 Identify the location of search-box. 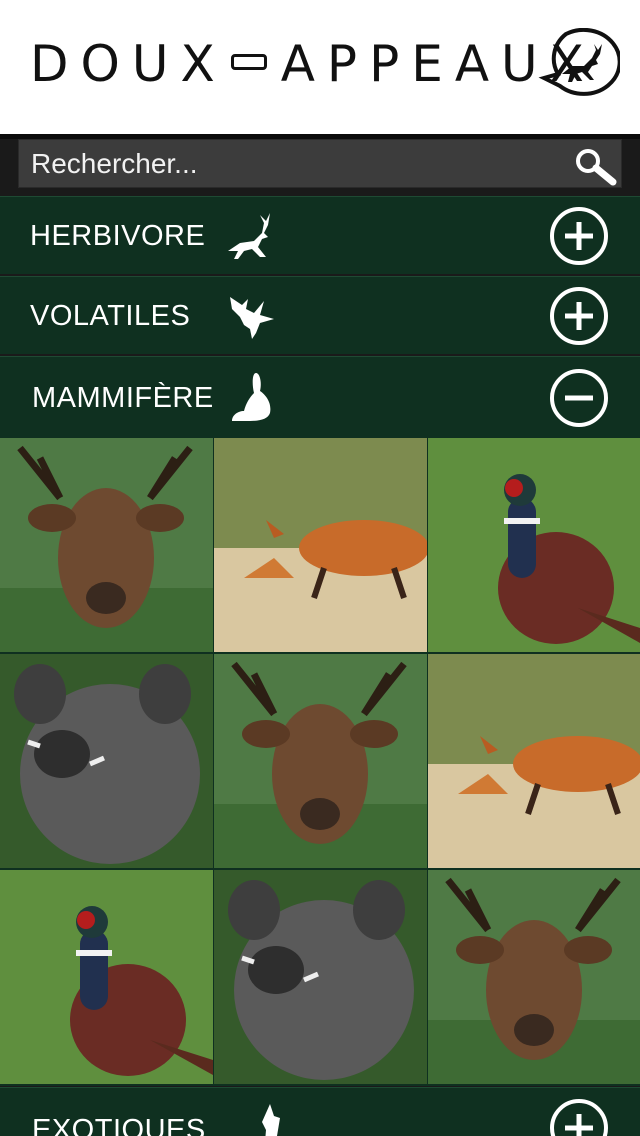
(320, 163).